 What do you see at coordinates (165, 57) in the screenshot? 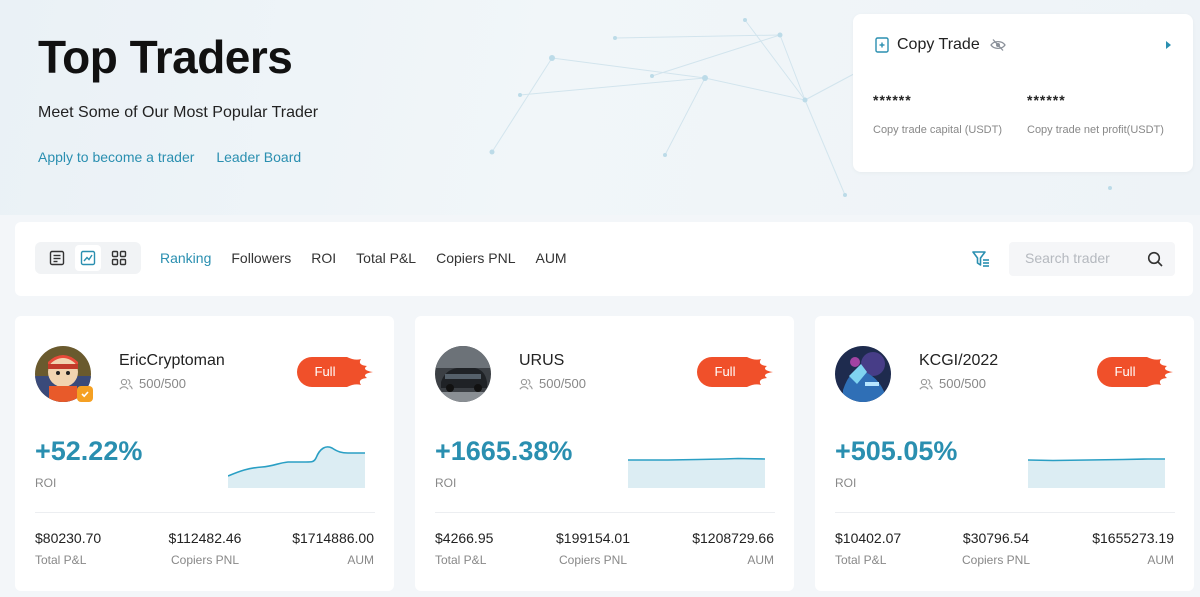
I see `page-title: Top Traders` at bounding box center [165, 57].